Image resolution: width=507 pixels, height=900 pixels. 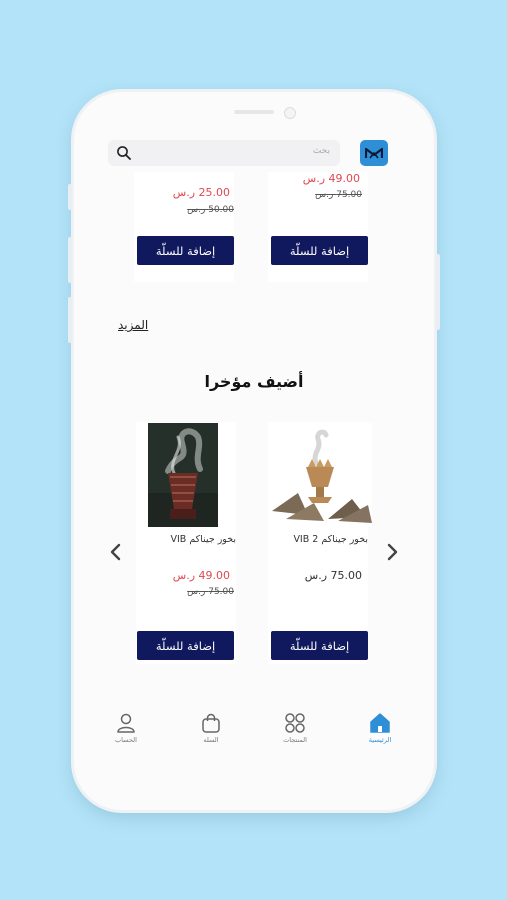 What do you see at coordinates (224, 153) in the screenshot?
I see `search-bar: بحث` at bounding box center [224, 153].